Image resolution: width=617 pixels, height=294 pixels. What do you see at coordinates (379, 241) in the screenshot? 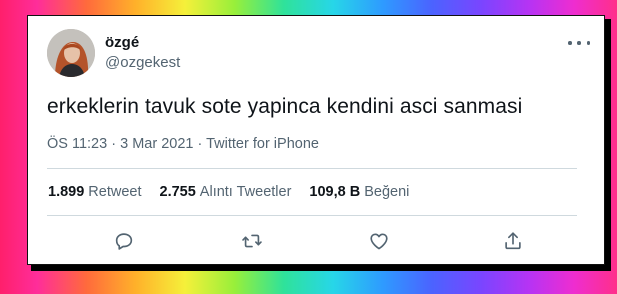
I see `like-icon` at bounding box center [379, 241].